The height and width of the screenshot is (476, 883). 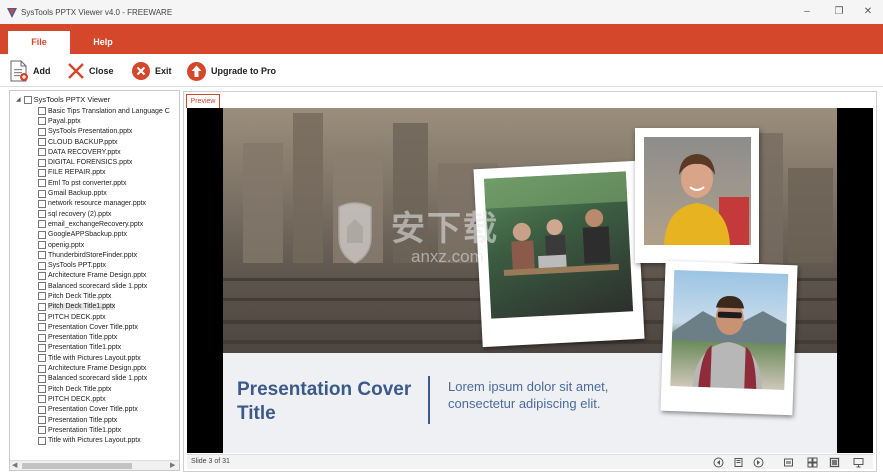 What do you see at coordinates (14, 465) in the screenshot?
I see `scroll-left-icon: ◀` at bounding box center [14, 465].